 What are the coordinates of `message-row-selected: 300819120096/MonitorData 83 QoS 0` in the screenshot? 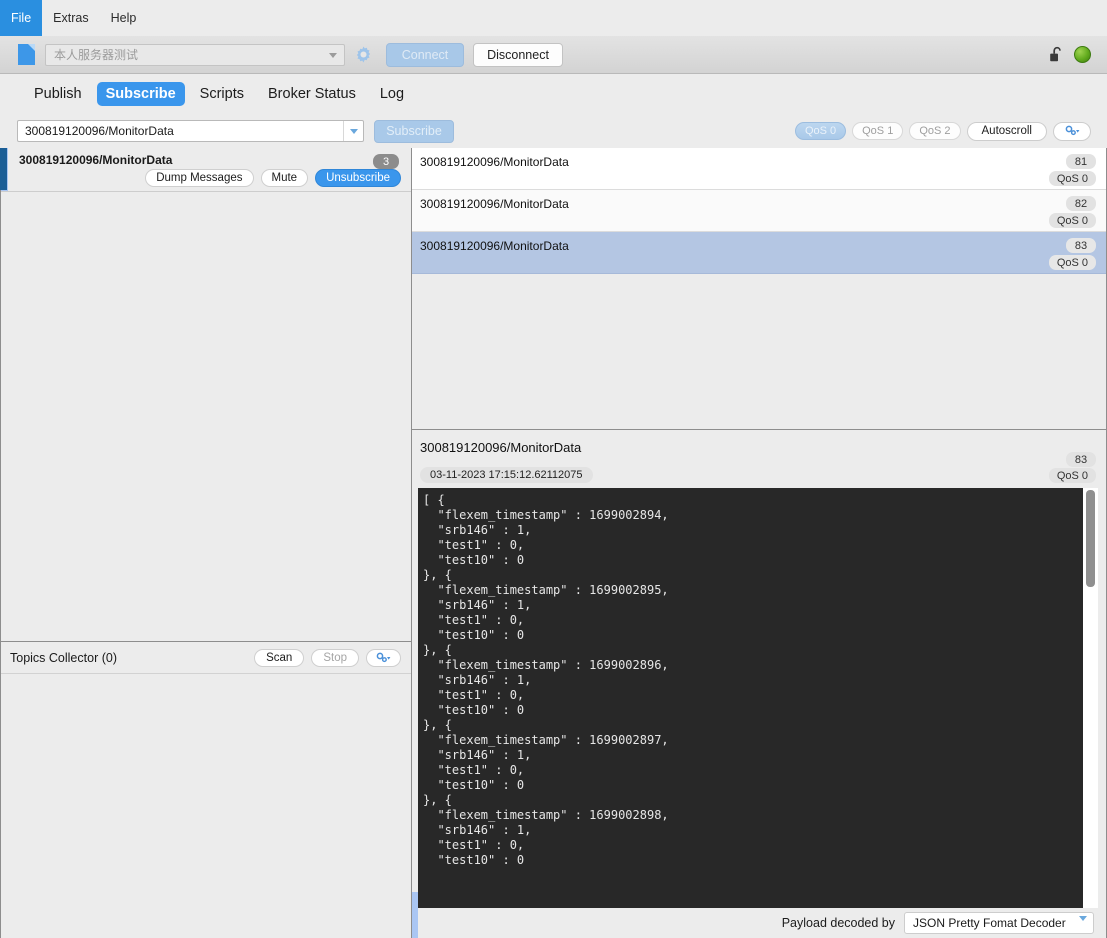 It's located at (759, 253).